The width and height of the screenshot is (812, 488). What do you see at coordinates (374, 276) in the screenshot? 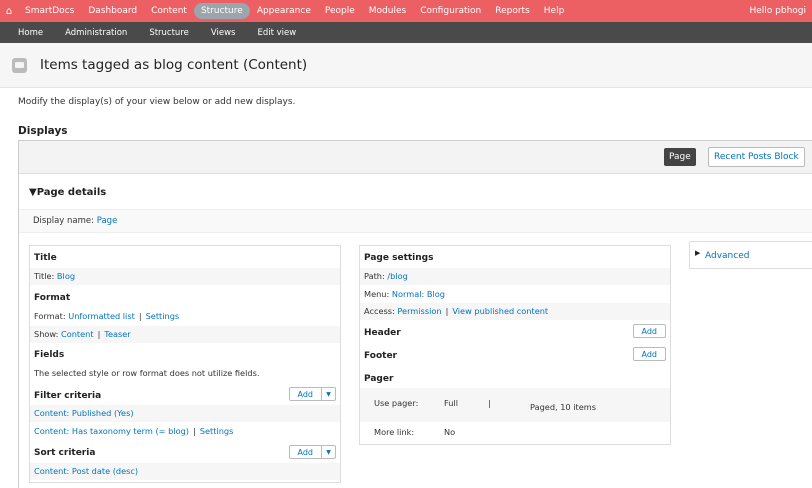
I see `path-label: Path:` at bounding box center [374, 276].